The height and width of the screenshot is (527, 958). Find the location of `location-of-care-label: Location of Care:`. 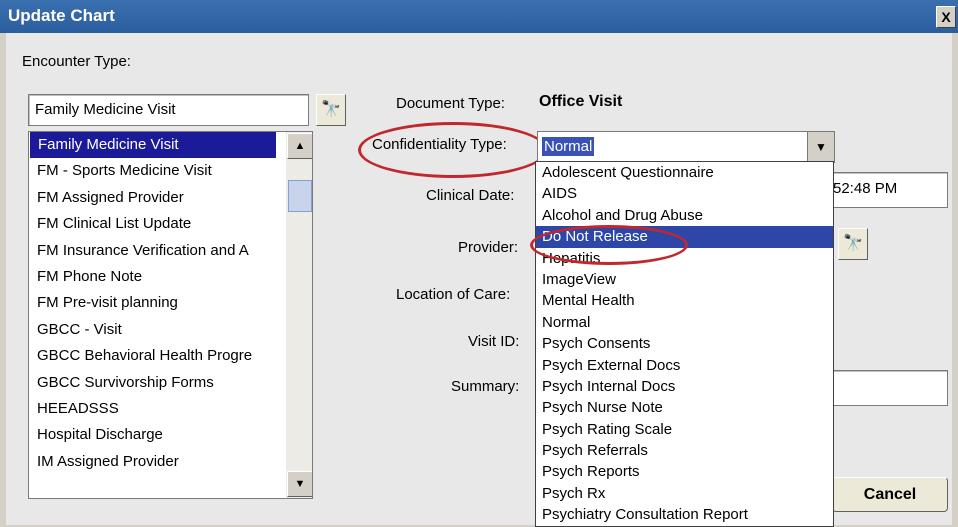

location-of-care-label: Location of Care: is located at coordinates (453, 294).